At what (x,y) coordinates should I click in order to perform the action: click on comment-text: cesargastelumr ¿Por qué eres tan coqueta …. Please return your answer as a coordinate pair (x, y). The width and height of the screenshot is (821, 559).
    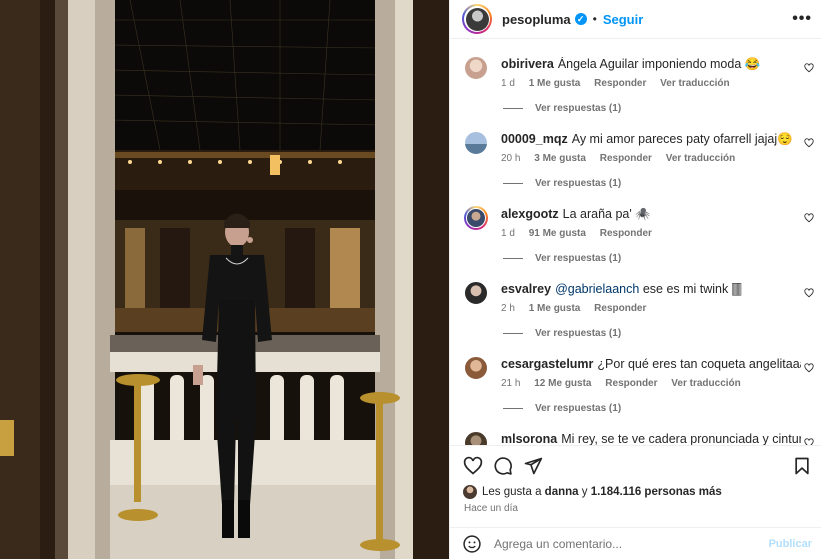
    Looking at the image, I should click on (651, 364).